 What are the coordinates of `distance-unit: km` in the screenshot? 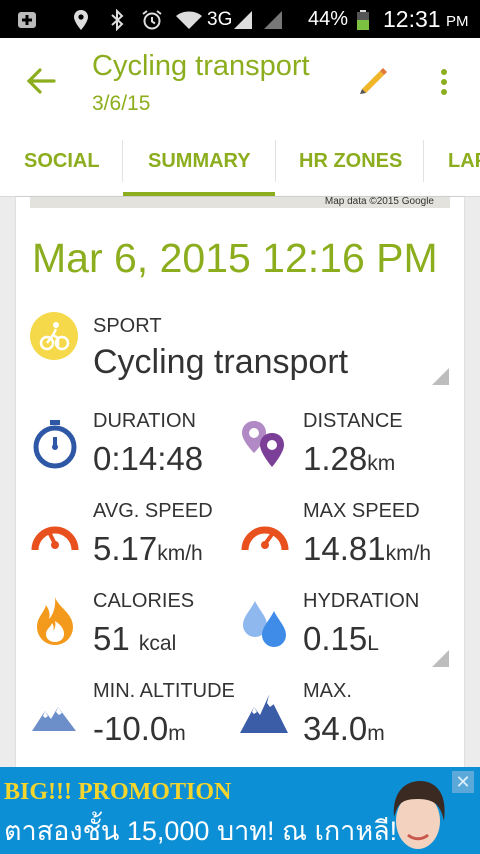 It's located at (381, 463).